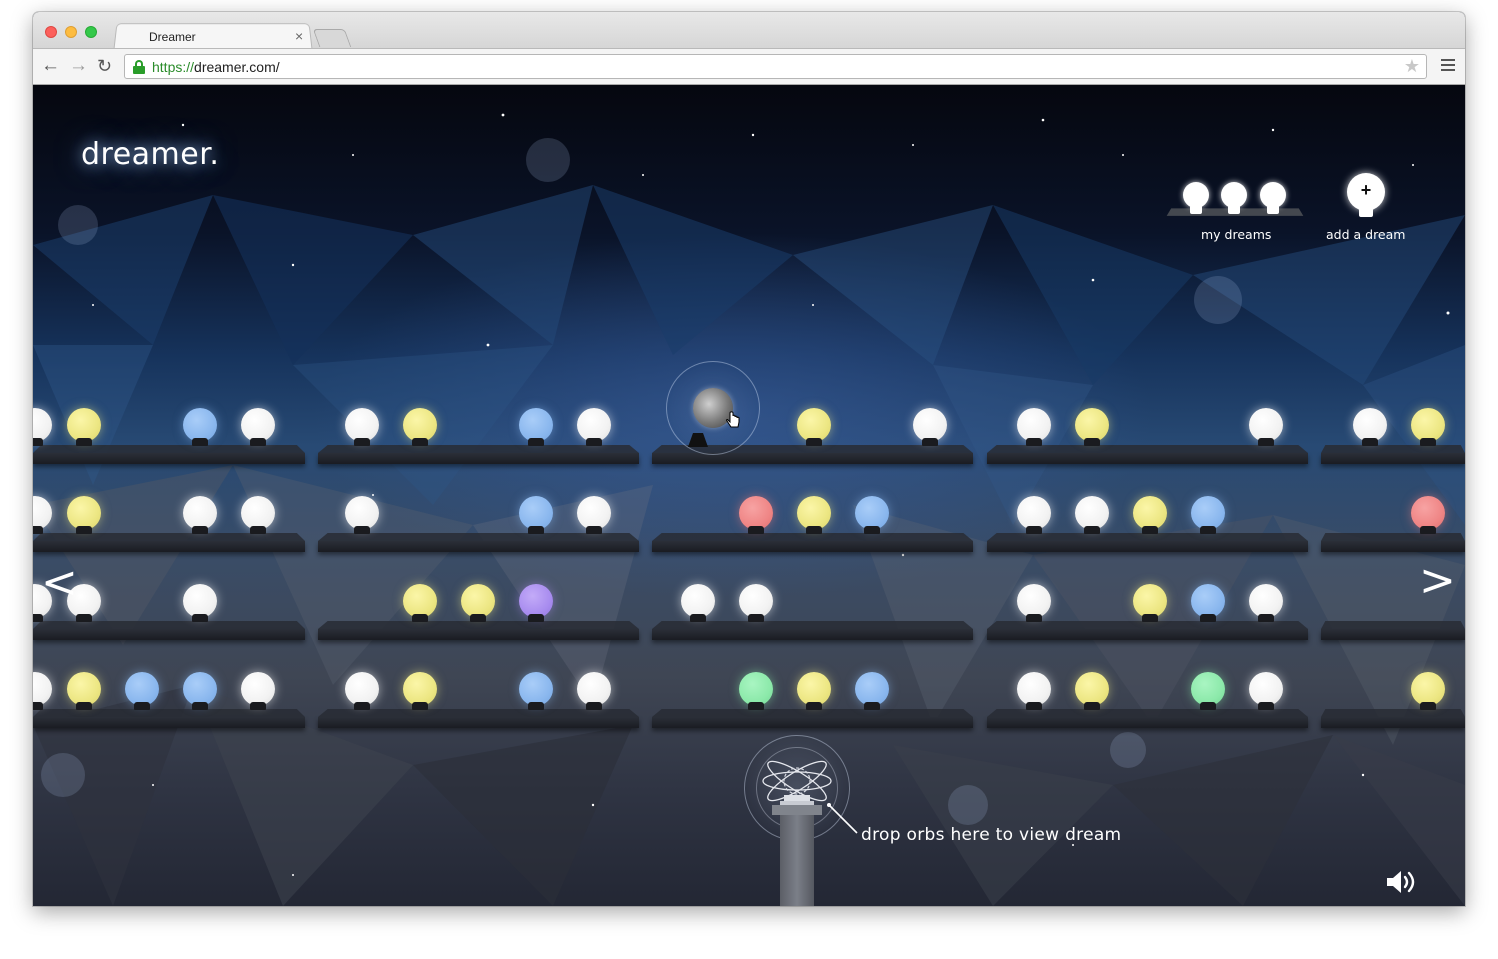  What do you see at coordinates (1412, 66) in the screenshot?
I see `bookmark-star-icon: ★` at bounding box center [1412, 66].